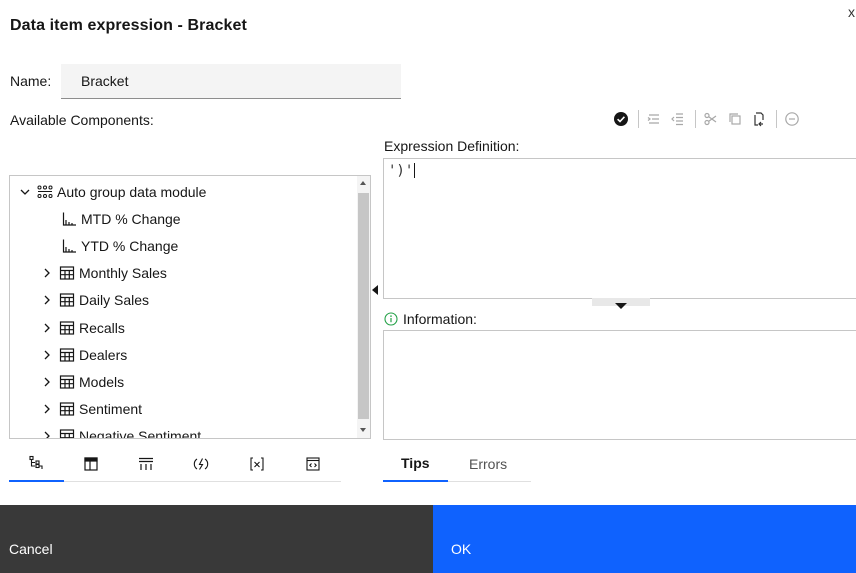  Describe the element at coordinates (363, 430) in the screenshot. I see `scroll-down-icon` at that location.